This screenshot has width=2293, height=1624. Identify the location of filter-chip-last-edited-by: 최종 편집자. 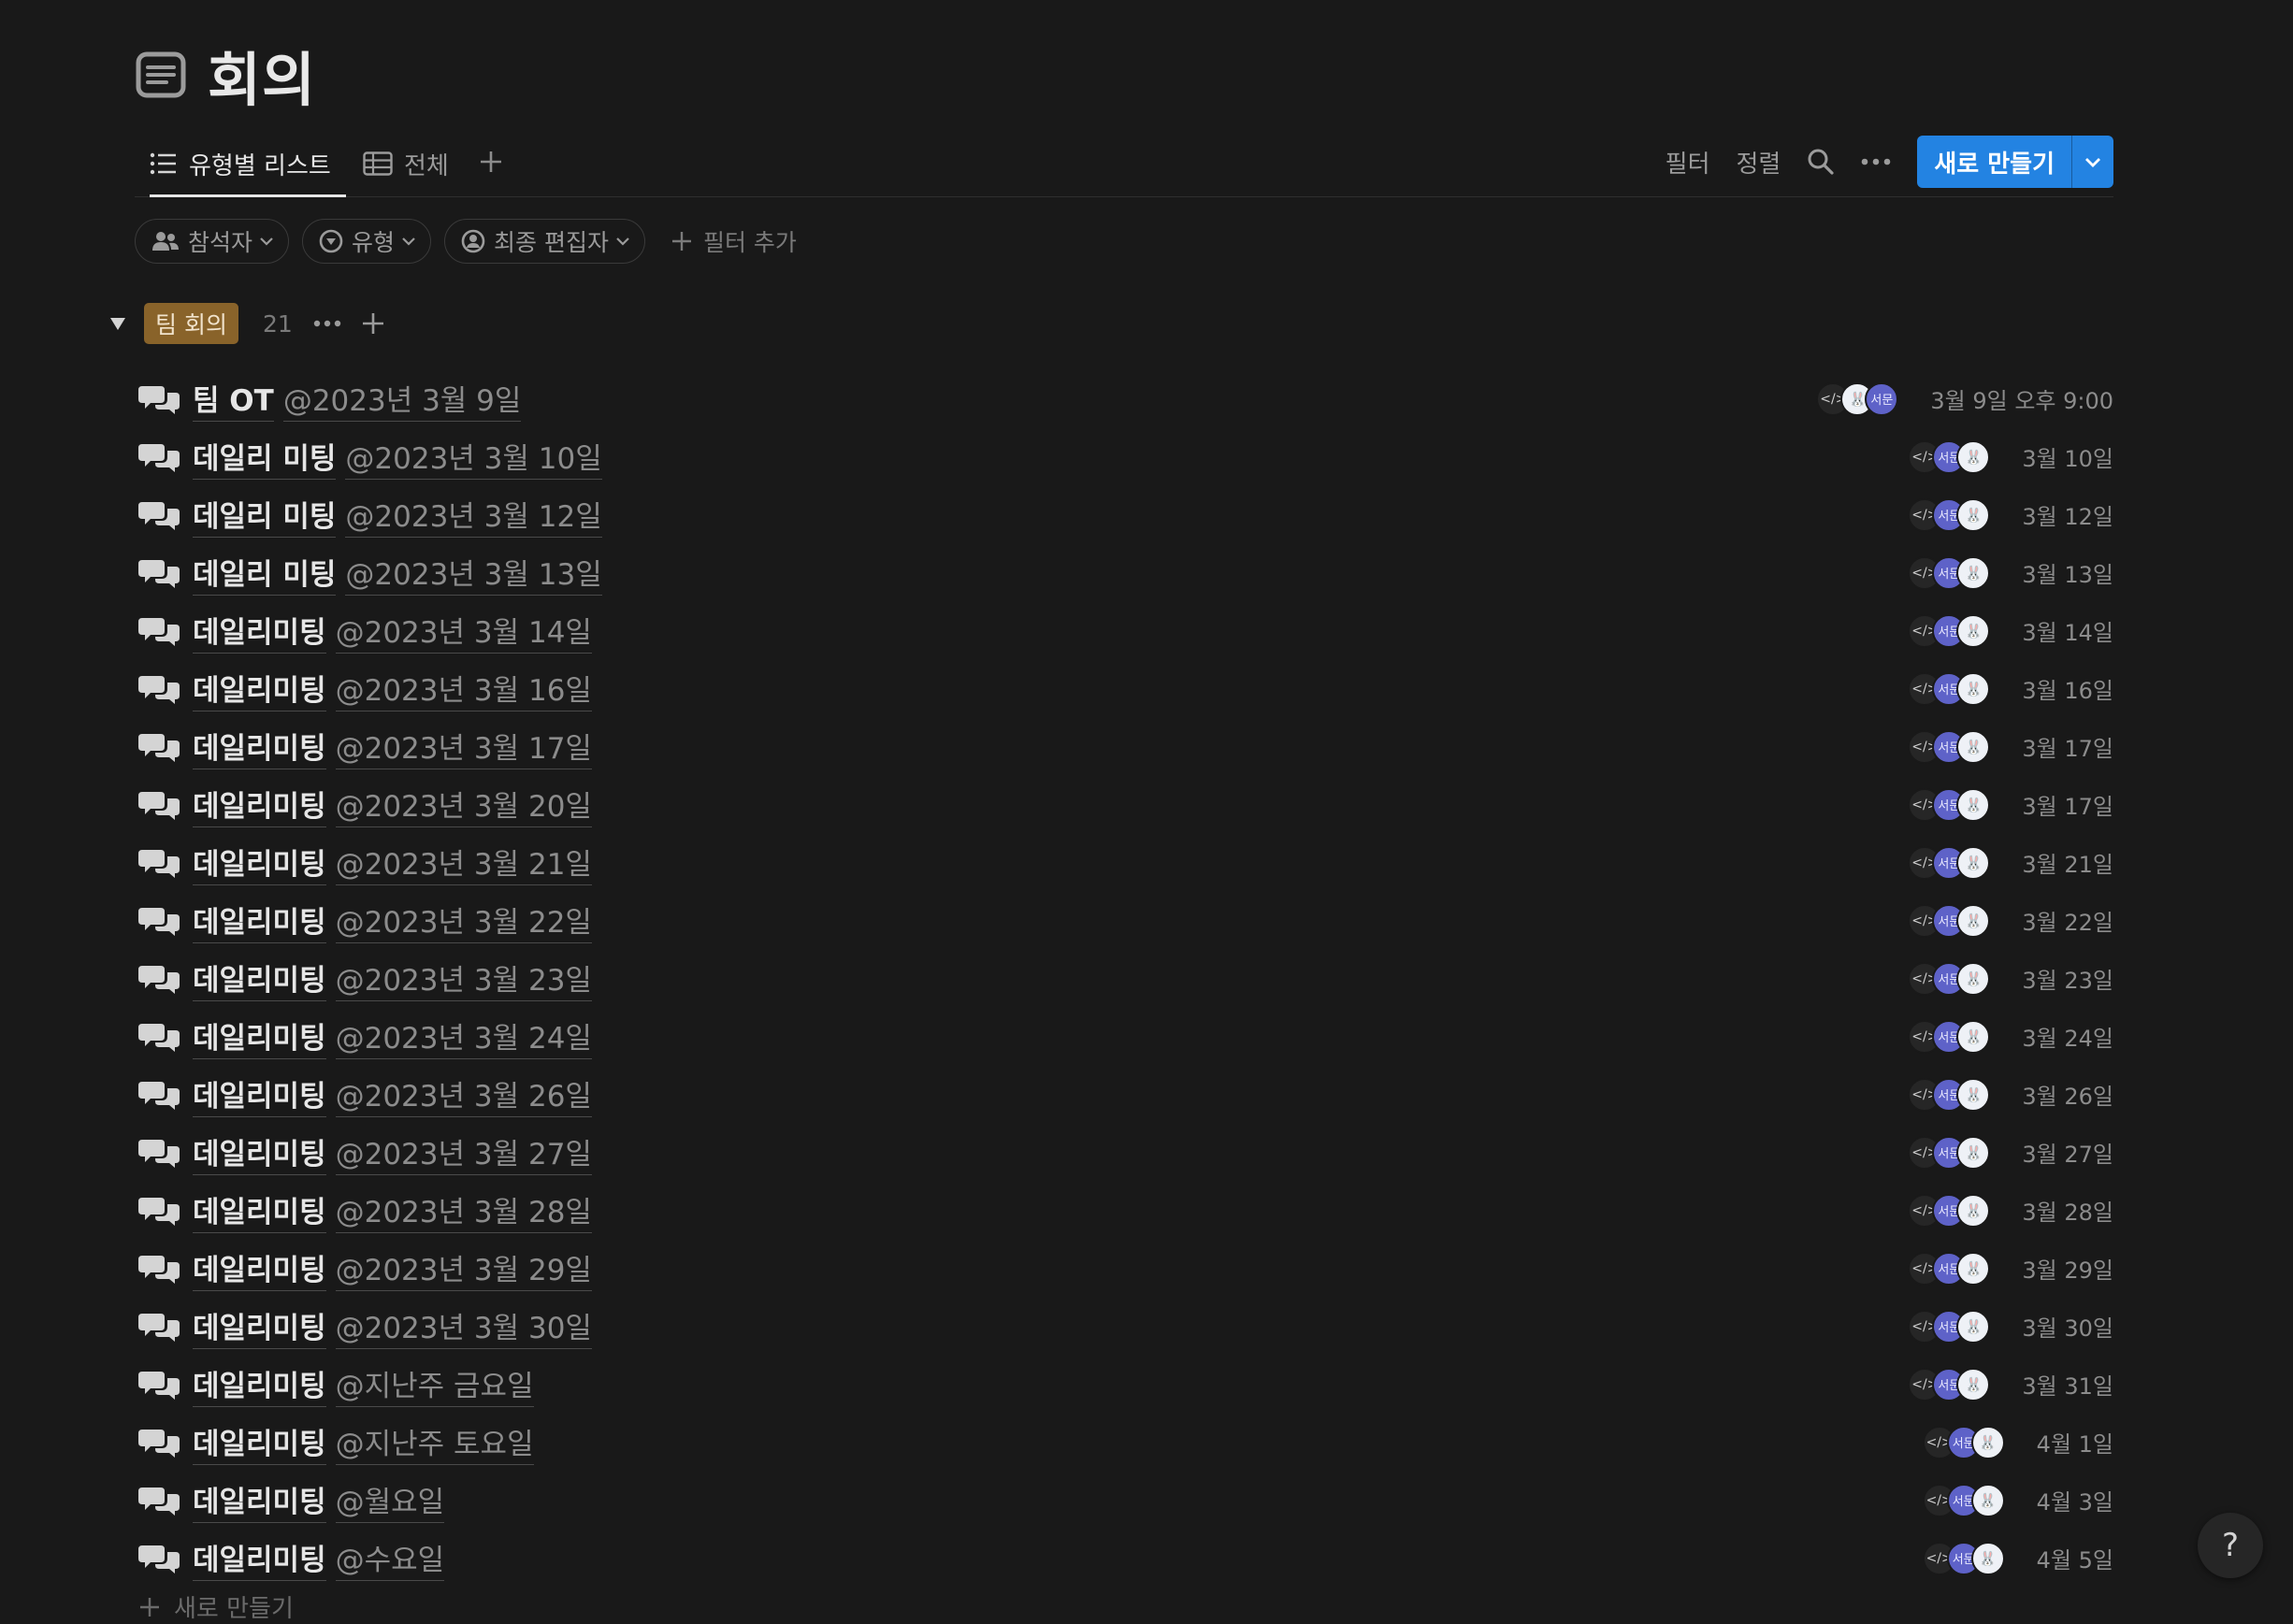
(544, 241).